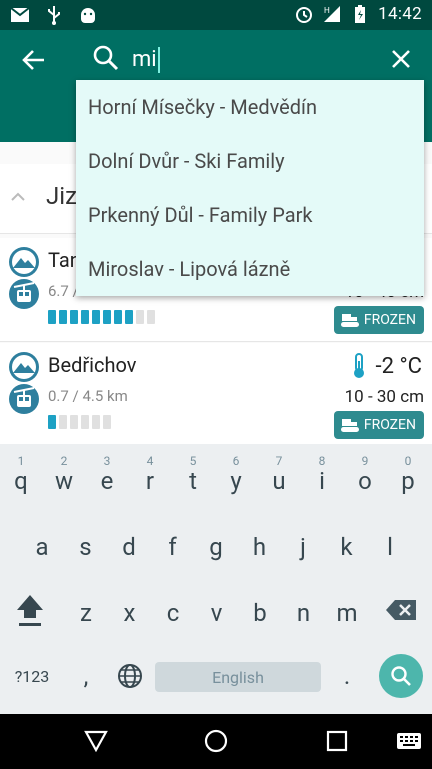 Image resolution: width=432 pixels, height=769 pixels. I want to click on keyboard-row-3: z x c v b nm, so click(216, 610).